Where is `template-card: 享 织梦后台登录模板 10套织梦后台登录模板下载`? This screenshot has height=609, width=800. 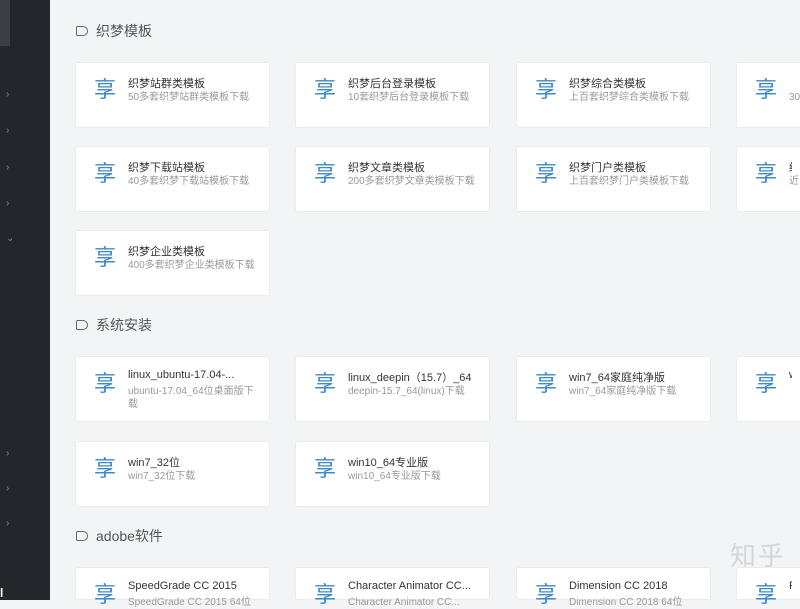
template-card: 享 织梦后台登录模板 10套织梦后台登录模板下载 is located at coordinates (392, 95).